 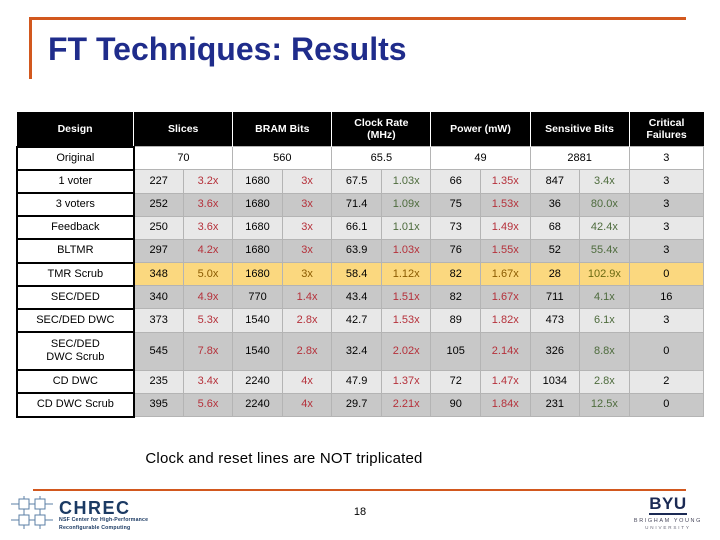 What do you see at coordinates (183, 158) in the screenshot?
I see `cell-slices: 70` at bounding box center [183, 158].